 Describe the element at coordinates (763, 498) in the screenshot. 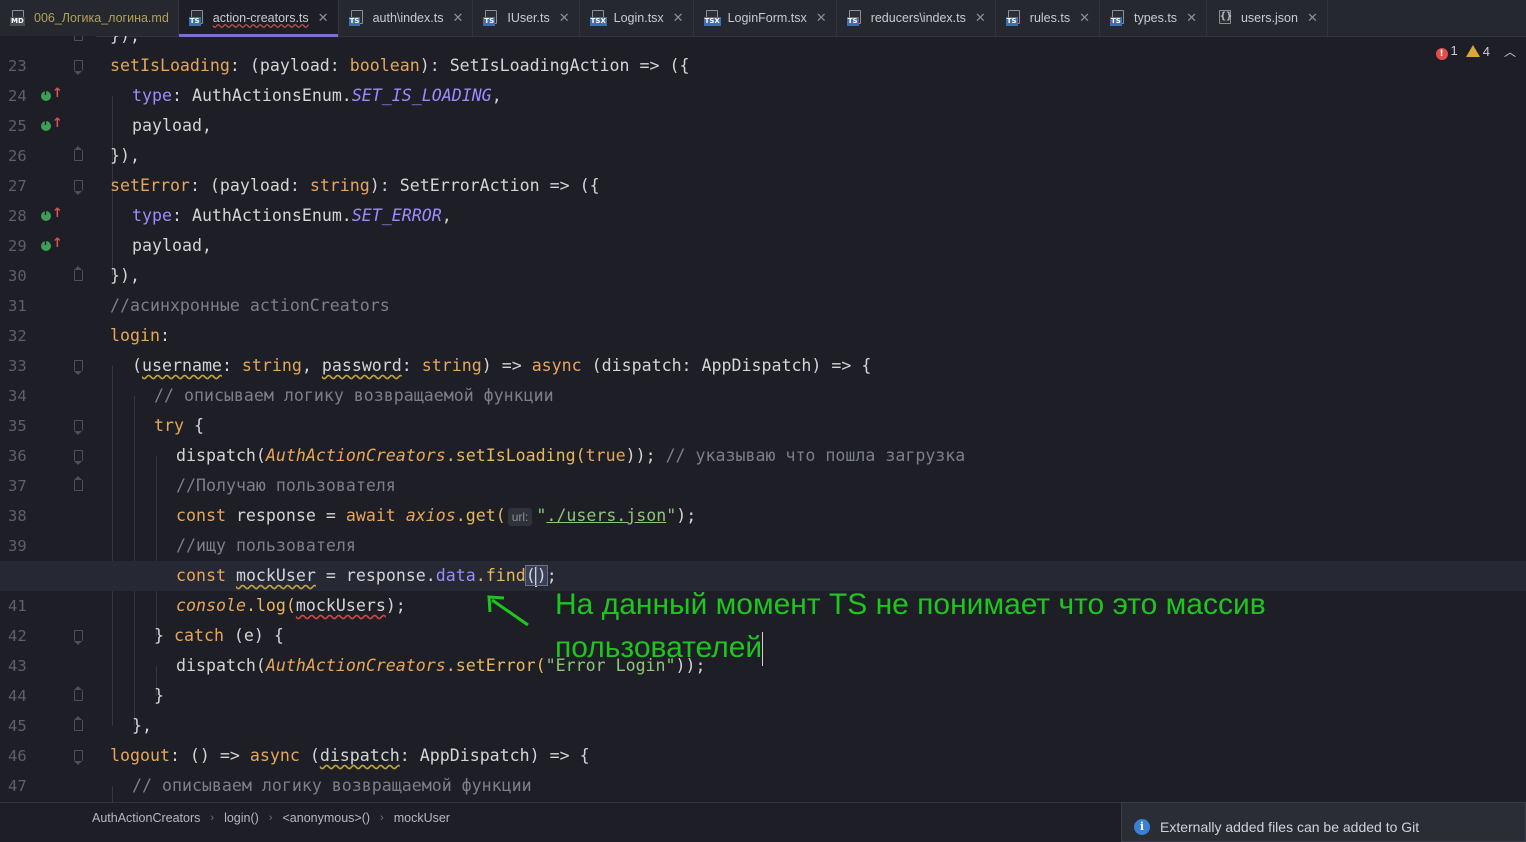

I see `code-line: 38 //Получаю пользователя` at that location.